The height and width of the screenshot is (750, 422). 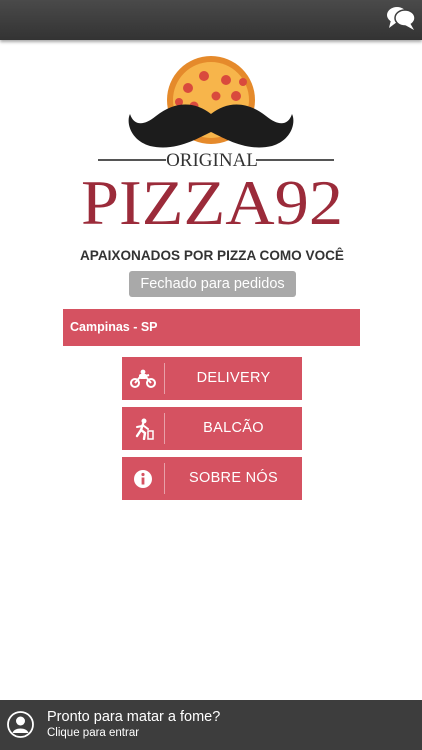 I want to click on running-person-icon, so click(x=144, y=429).